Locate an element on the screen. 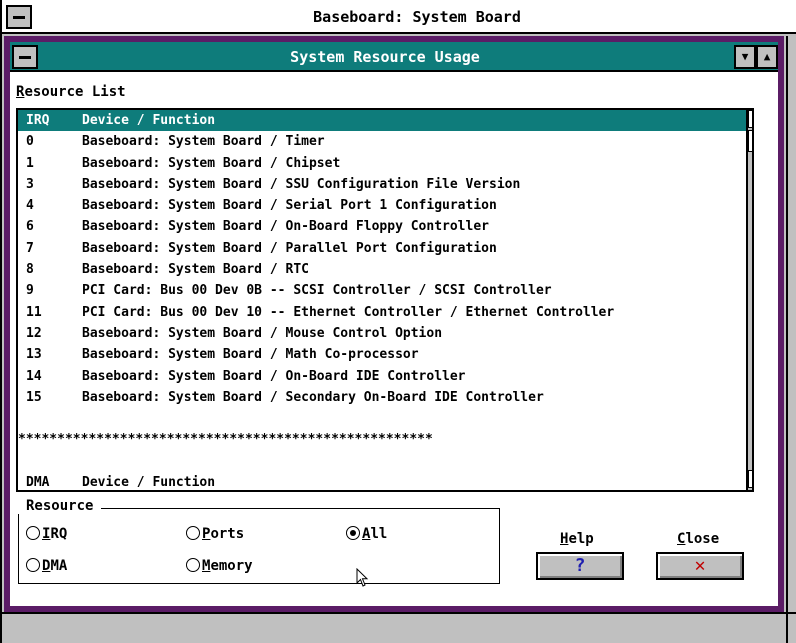 This screenshot has height=643, width=796. radio-memory: Memory is located at coordinates (219, 566).